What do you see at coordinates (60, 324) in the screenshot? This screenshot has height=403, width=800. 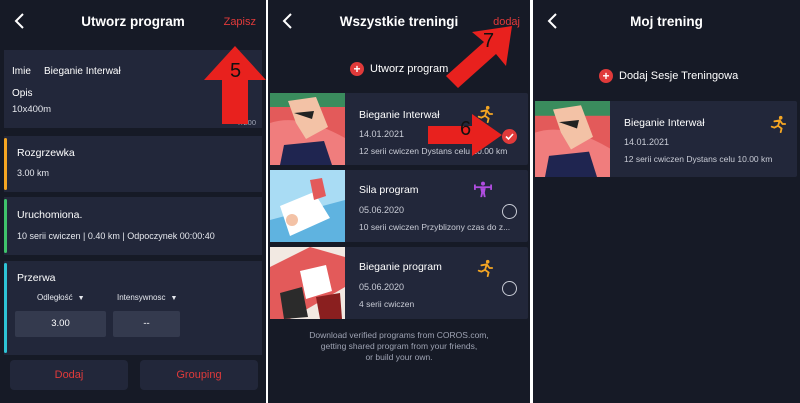 I see `distance-input: 3.00` at bounding box center [60, 324].